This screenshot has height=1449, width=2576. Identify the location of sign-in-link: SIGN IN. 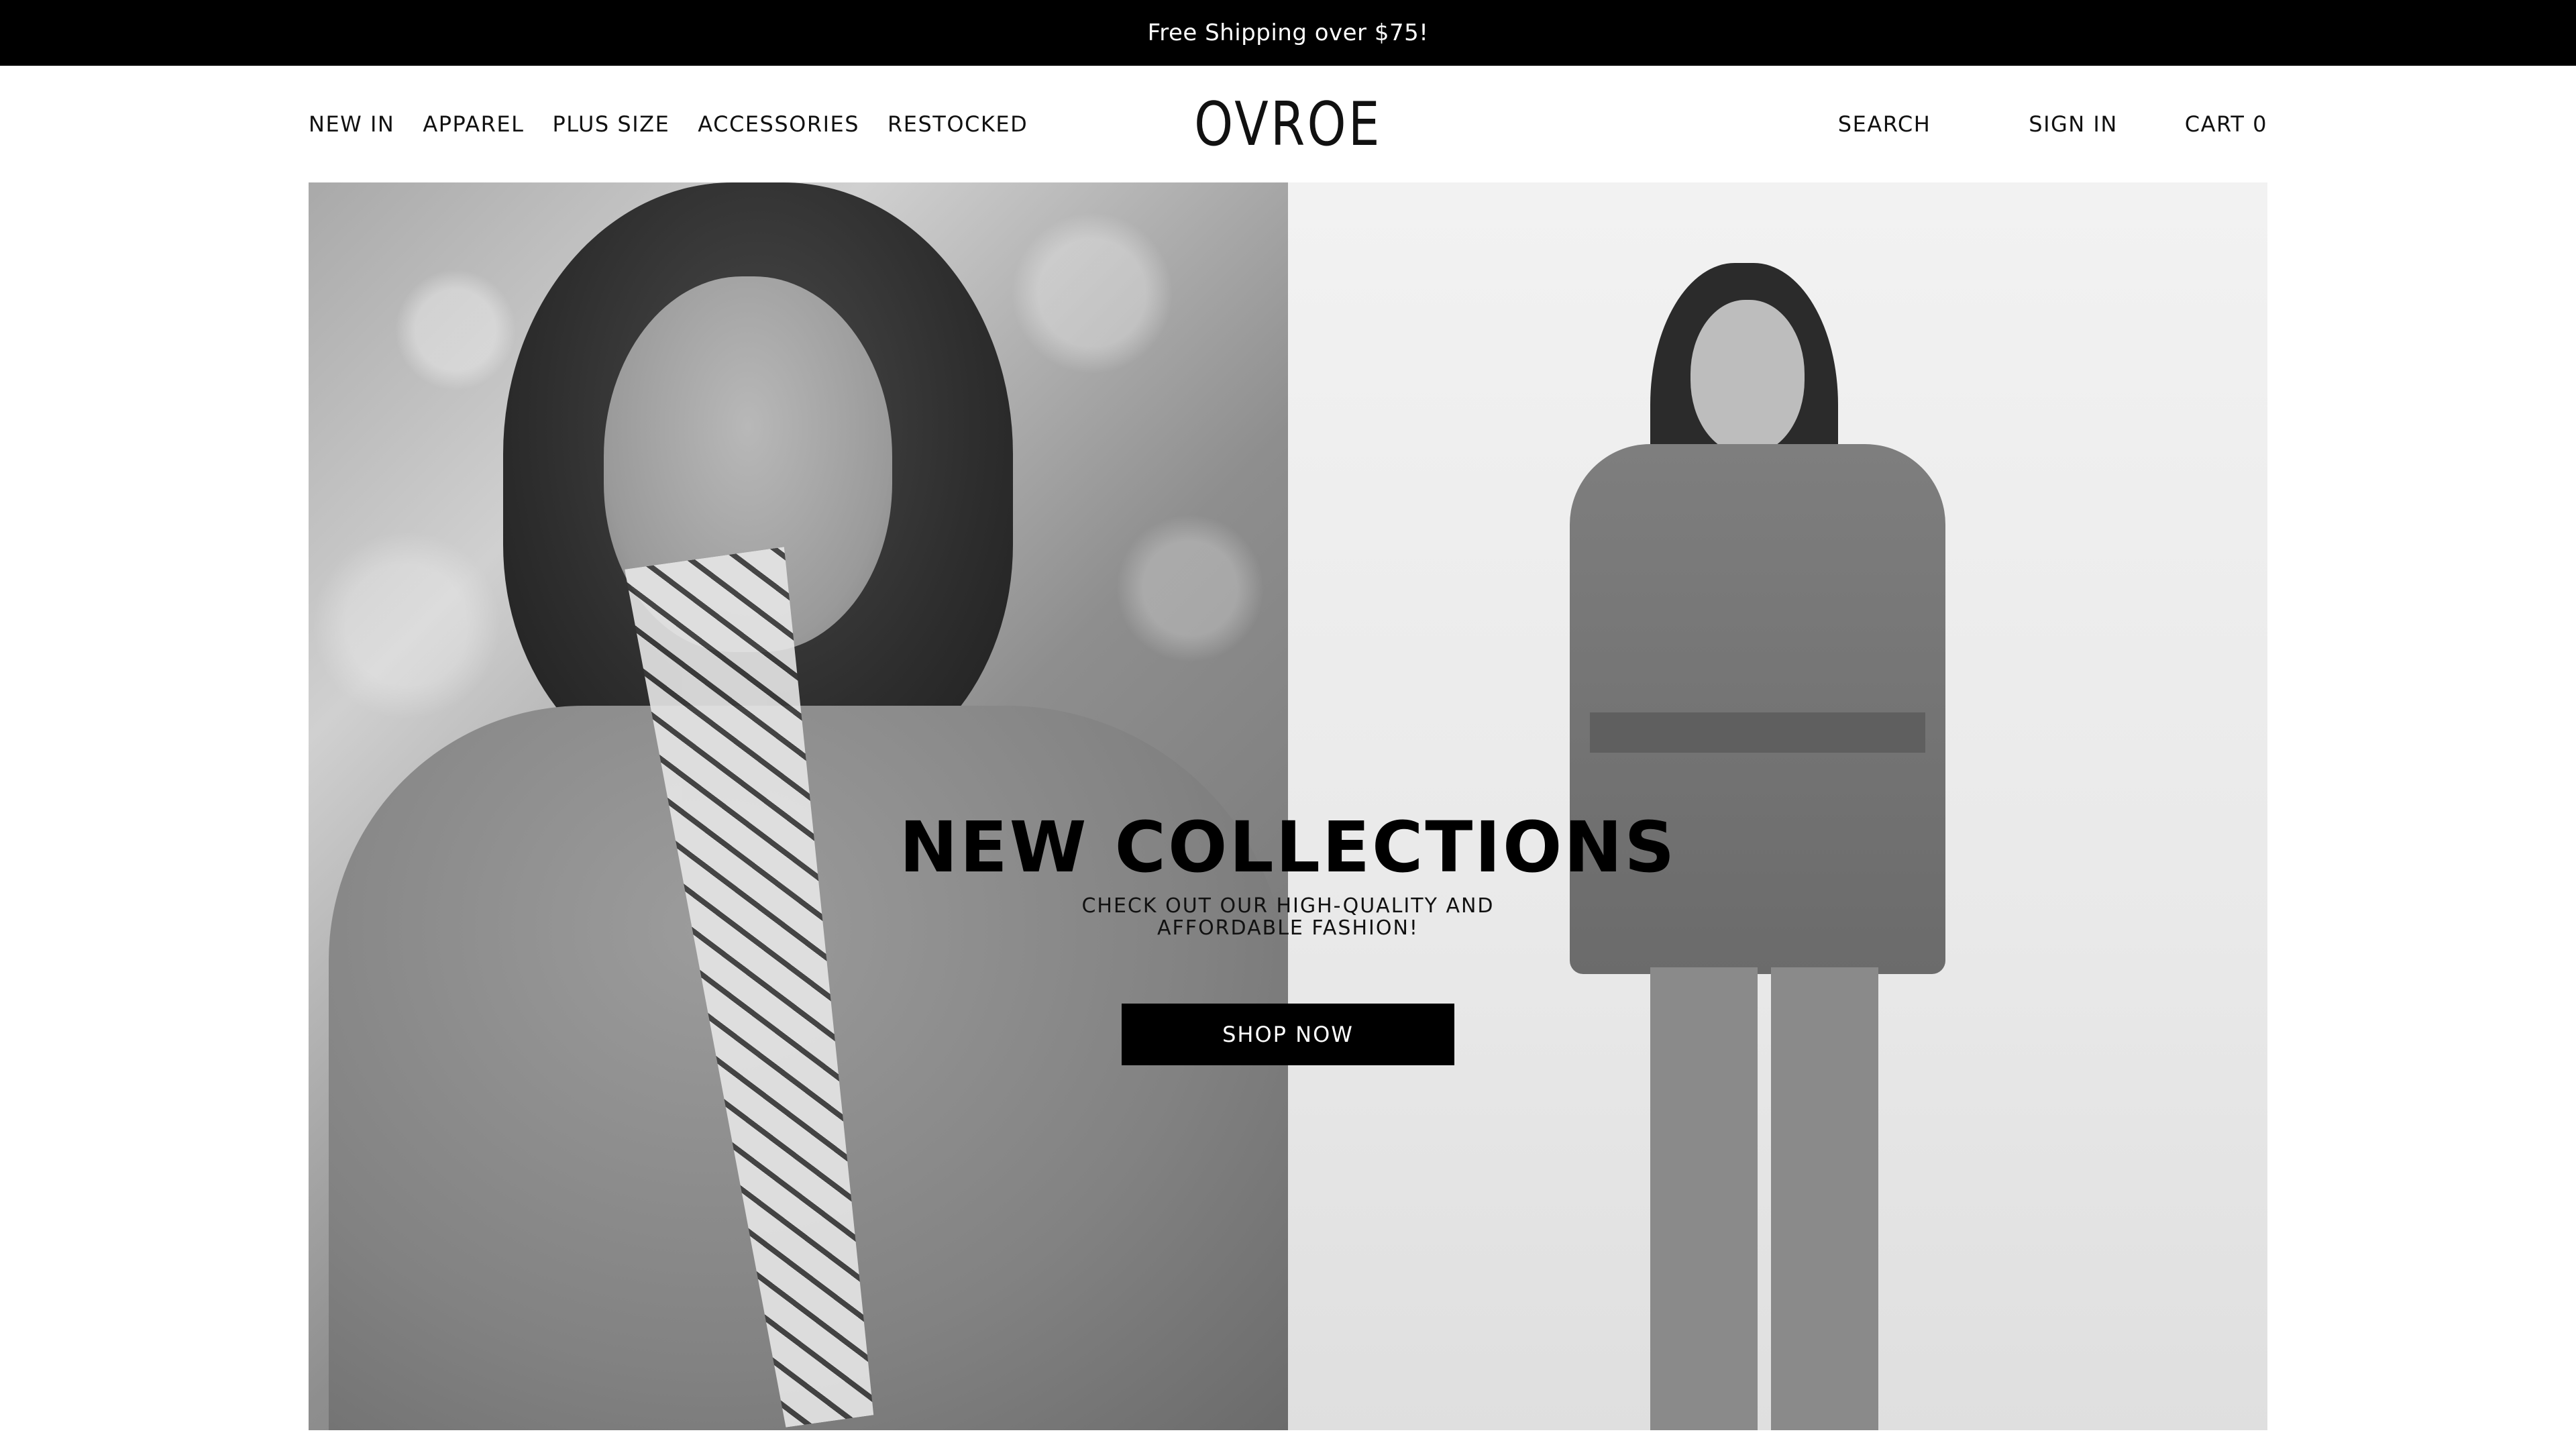
(2073, 124).